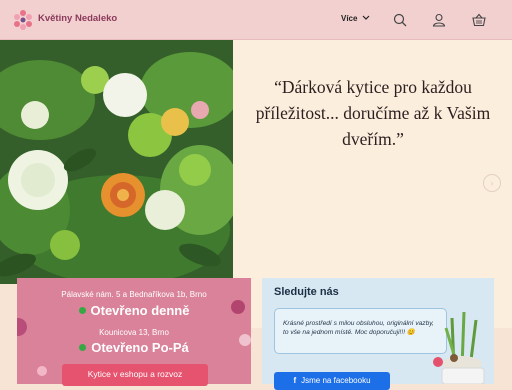  Describe the element at coordinates (140, 347) in the screenshot. I see `store2-status-text: Otevřeno Po-Pá` at that location.